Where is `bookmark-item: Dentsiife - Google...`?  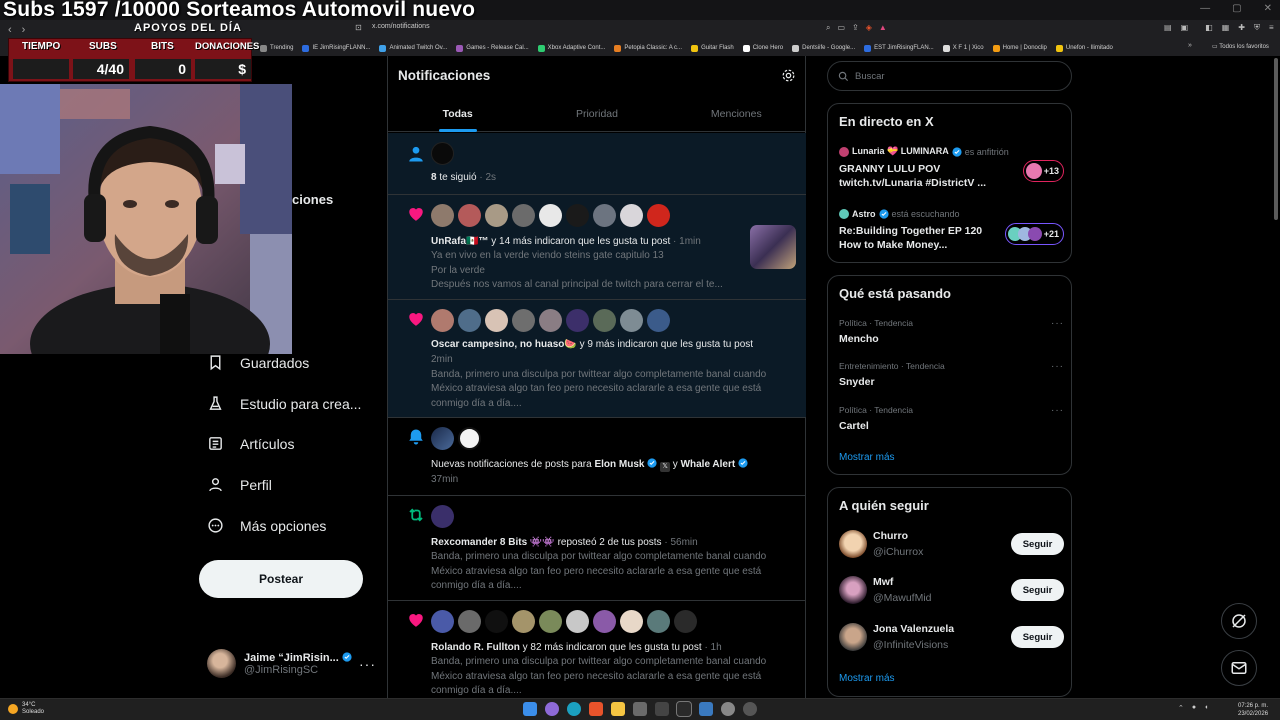 bookmark-item: Dentsiife - Google... is located at coordinates (823, 48).